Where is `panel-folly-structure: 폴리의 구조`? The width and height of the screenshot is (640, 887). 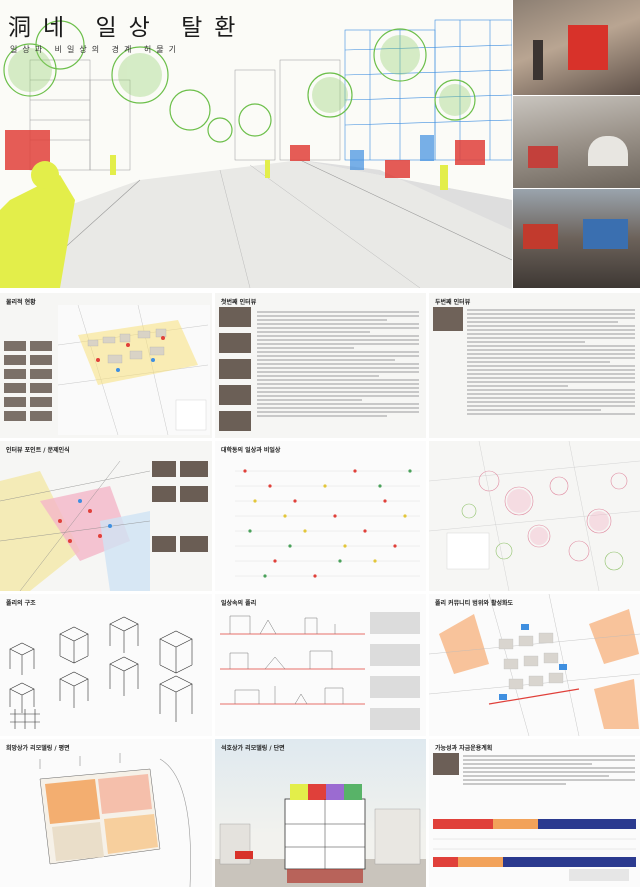
panel-folly-structure: 폴리의 구조 is located at coordinates (106, 665).